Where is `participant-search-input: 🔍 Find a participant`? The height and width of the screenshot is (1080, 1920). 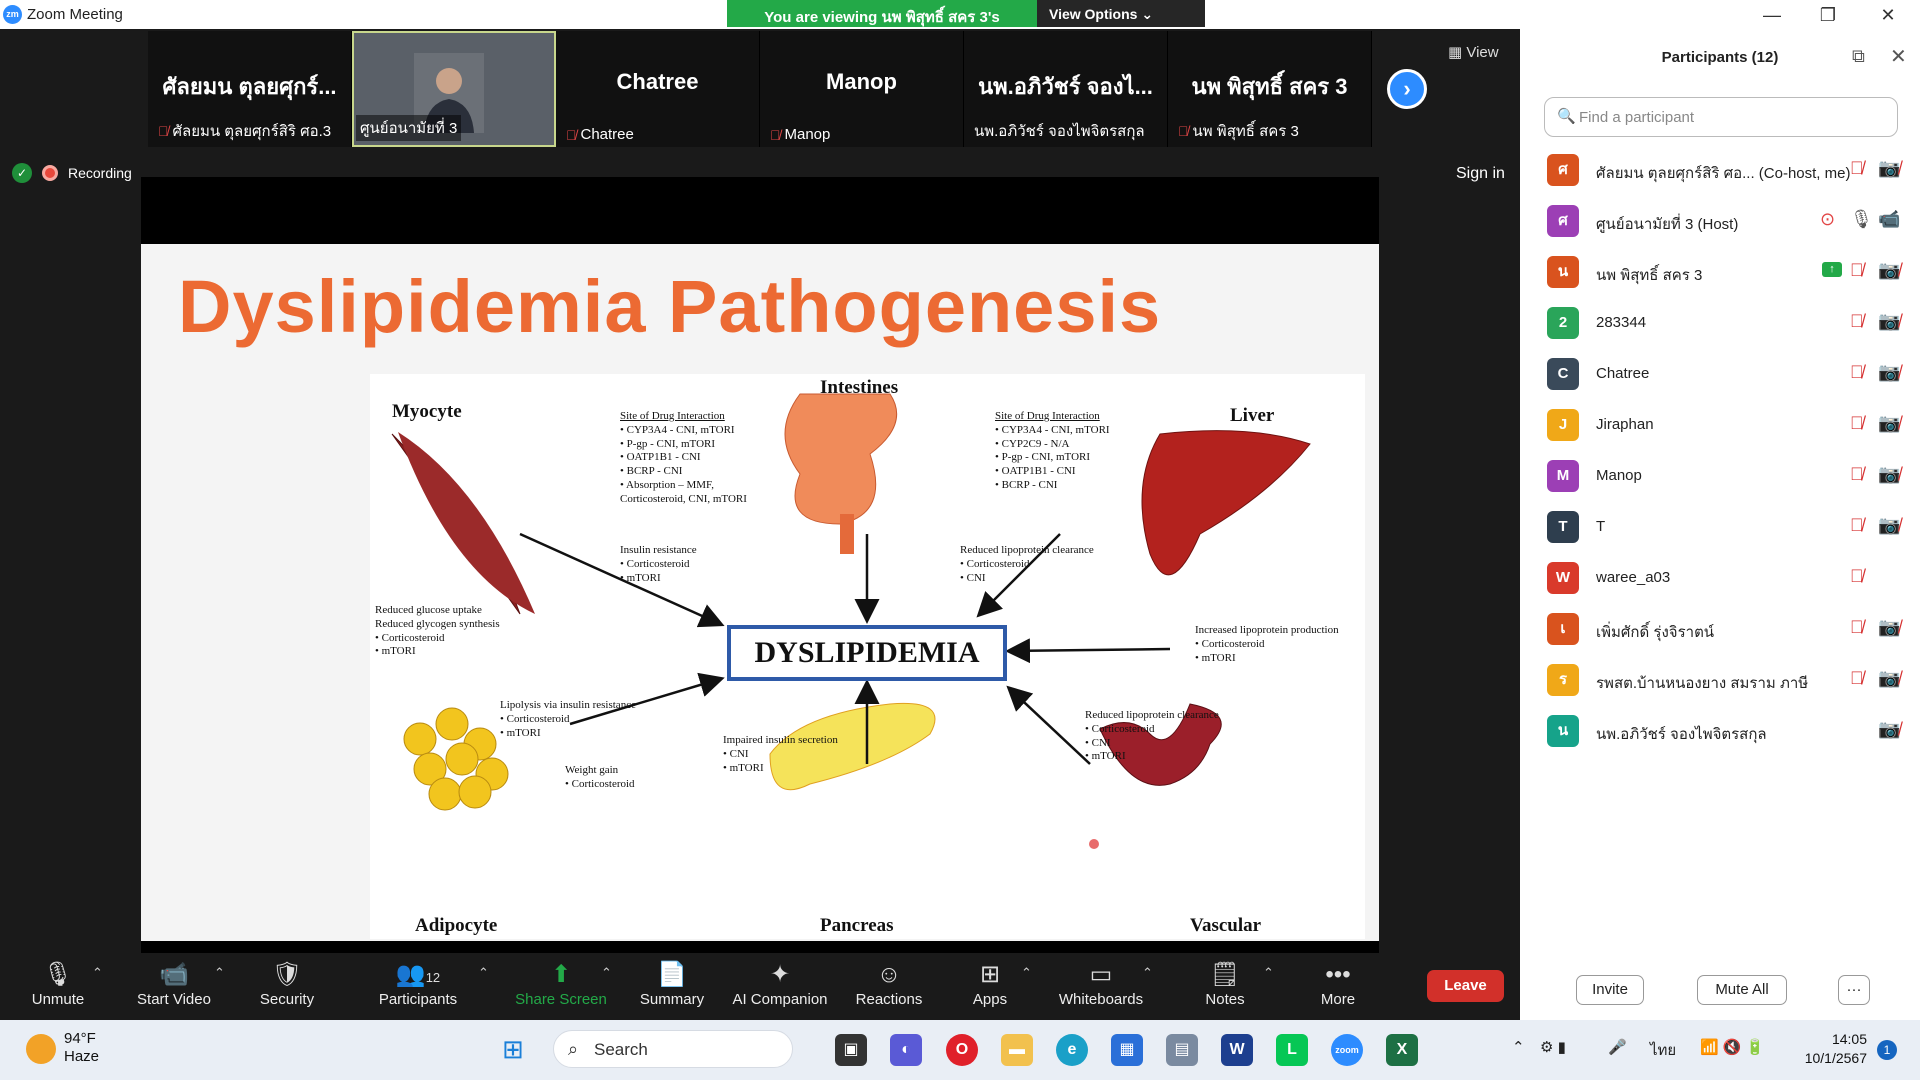 participant-search-input: 🔍 Find a participant is located at coordinates (1721, 117).